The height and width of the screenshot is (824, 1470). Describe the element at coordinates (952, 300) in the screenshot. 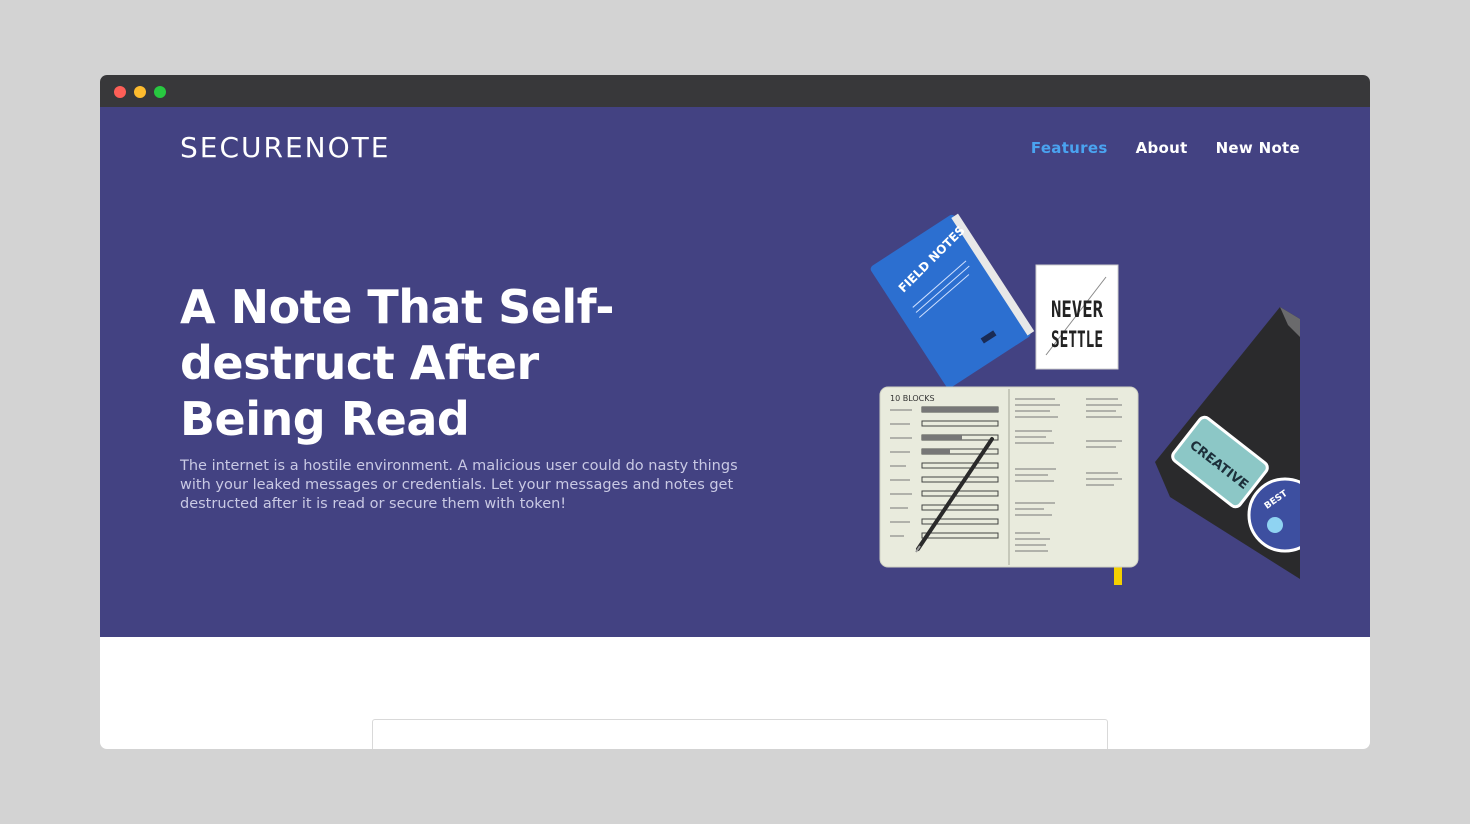

I see `field-notes-notebook: FIELD NOTES` at that location.